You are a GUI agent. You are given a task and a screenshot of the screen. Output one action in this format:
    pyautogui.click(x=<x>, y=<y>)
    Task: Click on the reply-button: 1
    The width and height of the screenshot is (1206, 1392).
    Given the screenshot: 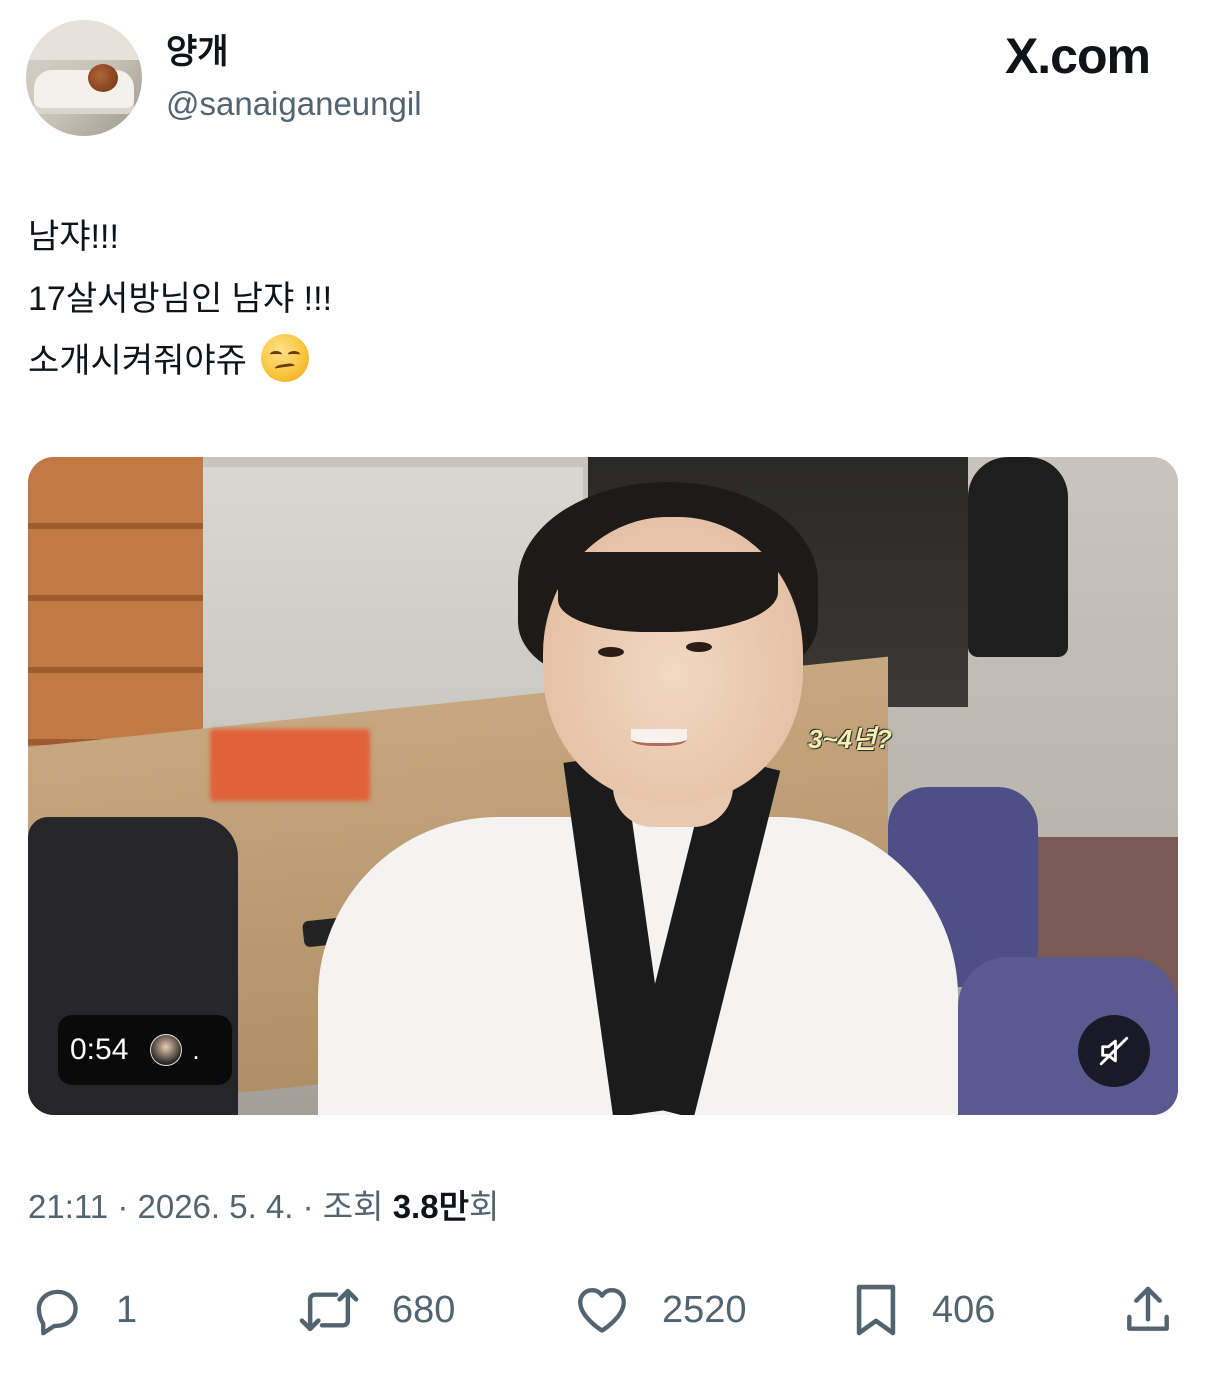 What is the action you would take?
    pyautogui.click(x=82, y=1310)
    